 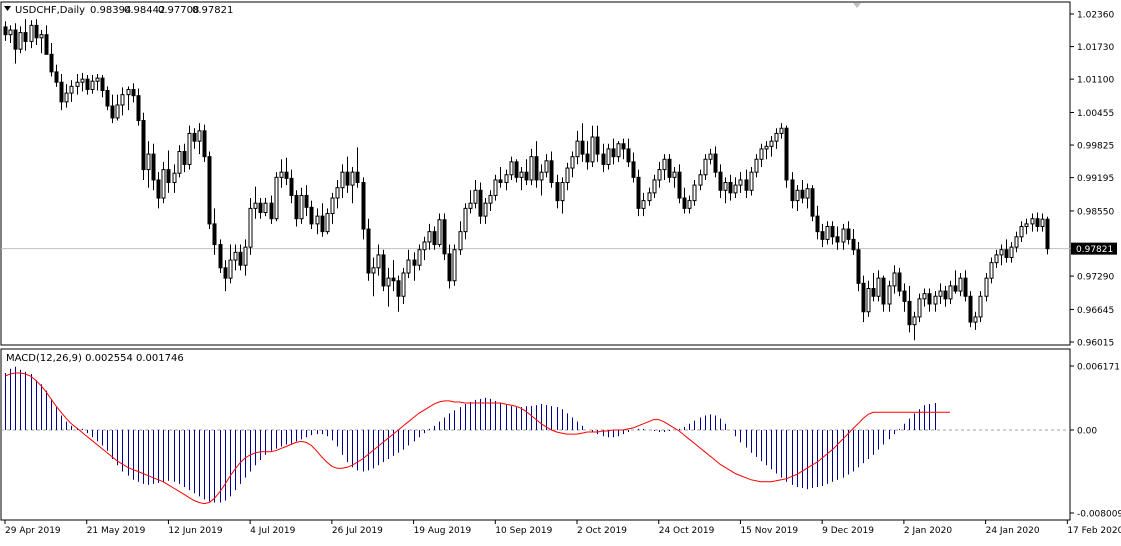 What do you see at coordinates (602, 531) in the screenshot?
I see `time-tick-label: 2 Oct 2019` at bounding box center [602, 531].